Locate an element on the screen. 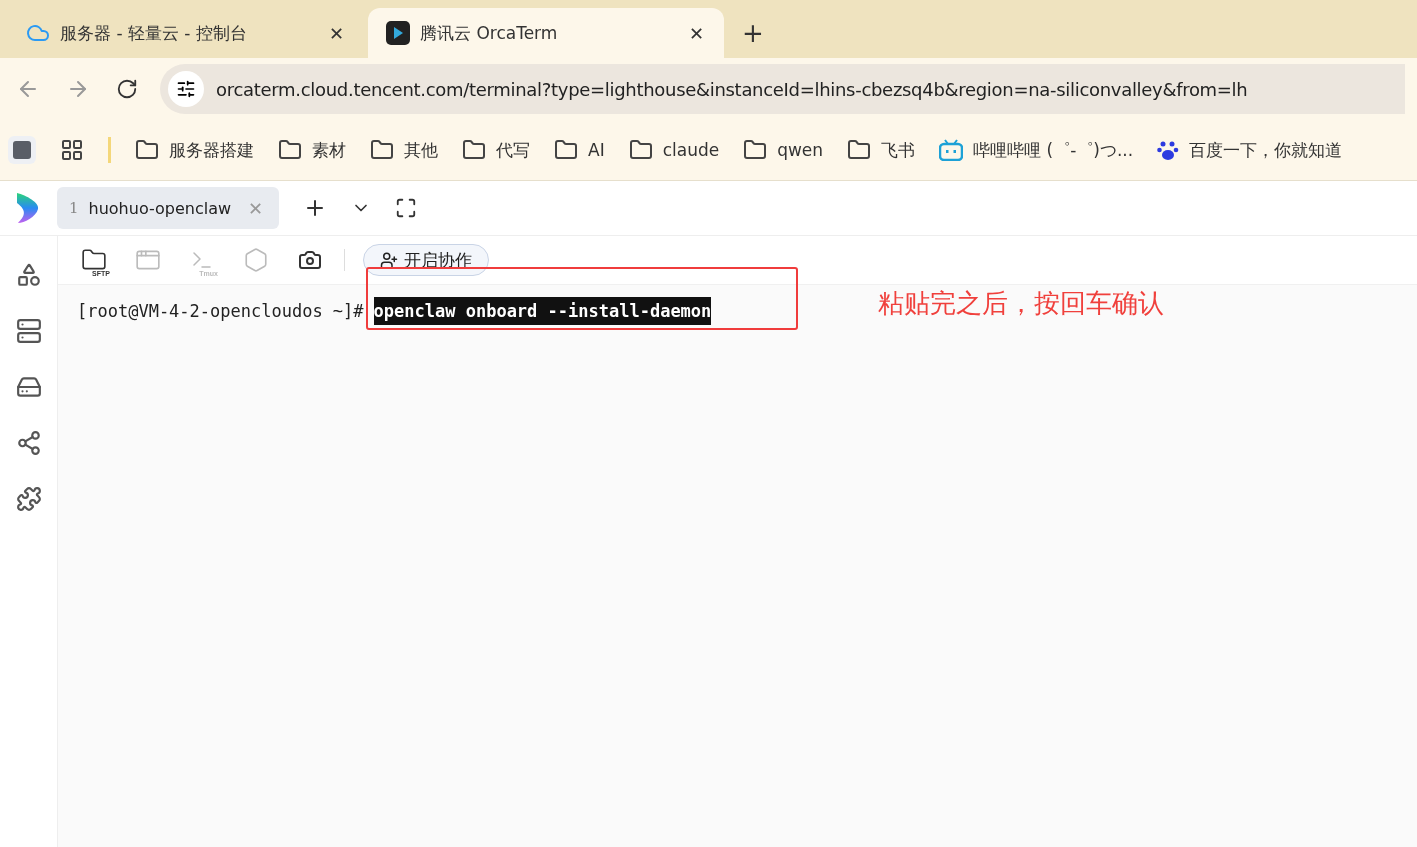  url-text: orcaterm.cloud.tencent.com/terminal?type=lighthouse&instanceId=lhins-cbezsq4b&region=na-siliconvalley&from=lh is located at coordinates (732, 89).